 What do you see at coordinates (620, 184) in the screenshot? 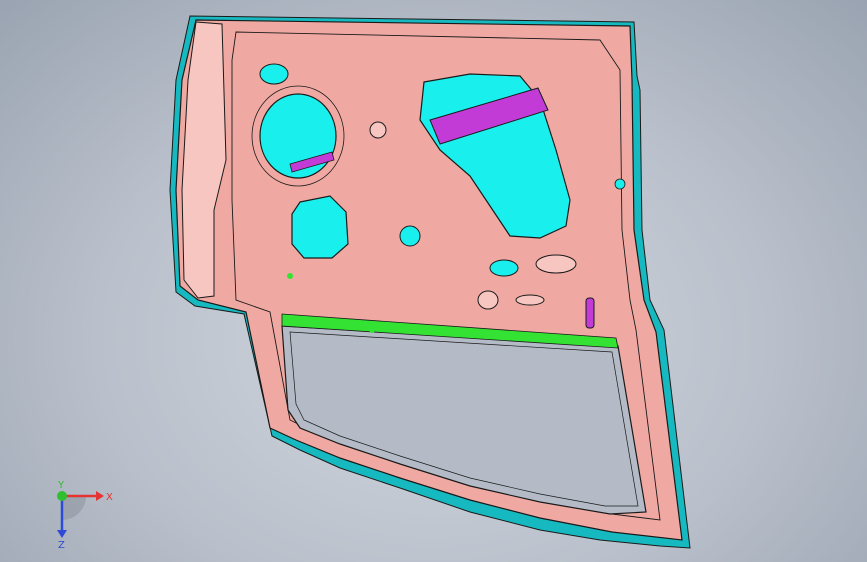
I see `cyan-tab` at bounding box center [620, 184].